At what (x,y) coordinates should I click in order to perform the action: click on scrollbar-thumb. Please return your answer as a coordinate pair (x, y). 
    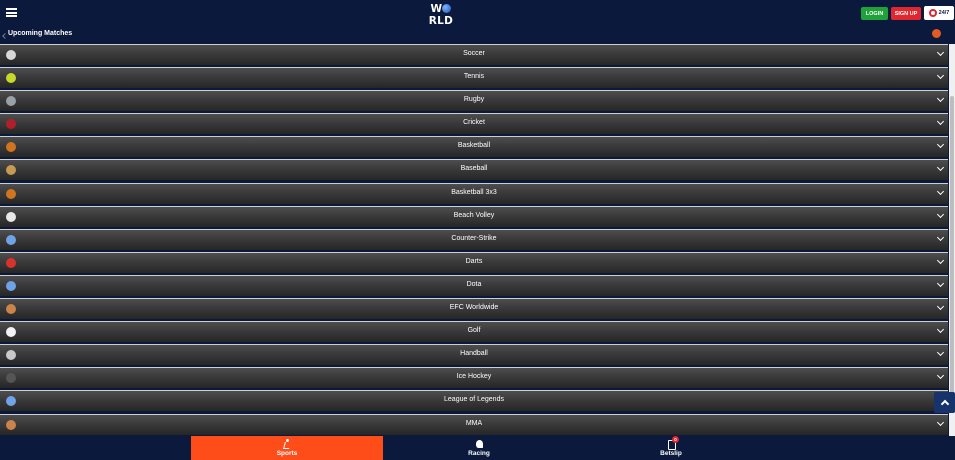
    Looking at the image, I should click on (952, 248).